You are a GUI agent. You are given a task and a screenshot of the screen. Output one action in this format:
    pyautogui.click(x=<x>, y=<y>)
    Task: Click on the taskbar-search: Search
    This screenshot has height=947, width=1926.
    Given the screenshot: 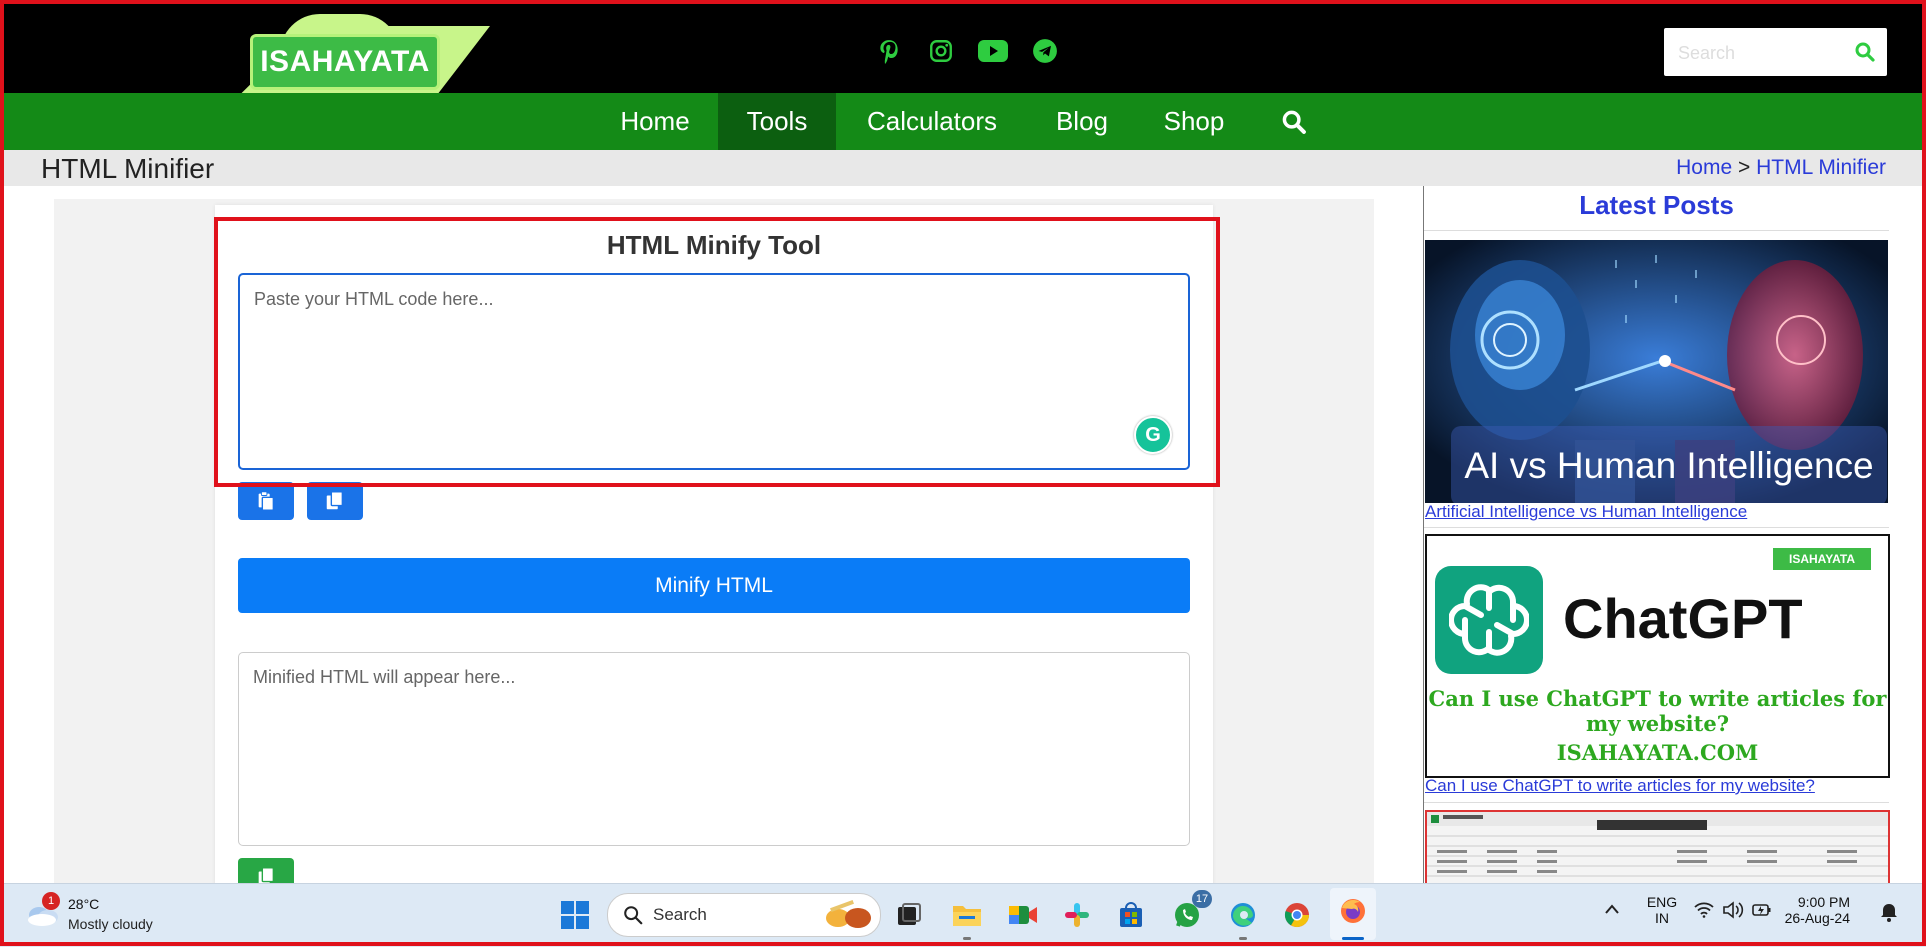 What is the action you would take?
    pyautogui.click(x=744, y=915)
    